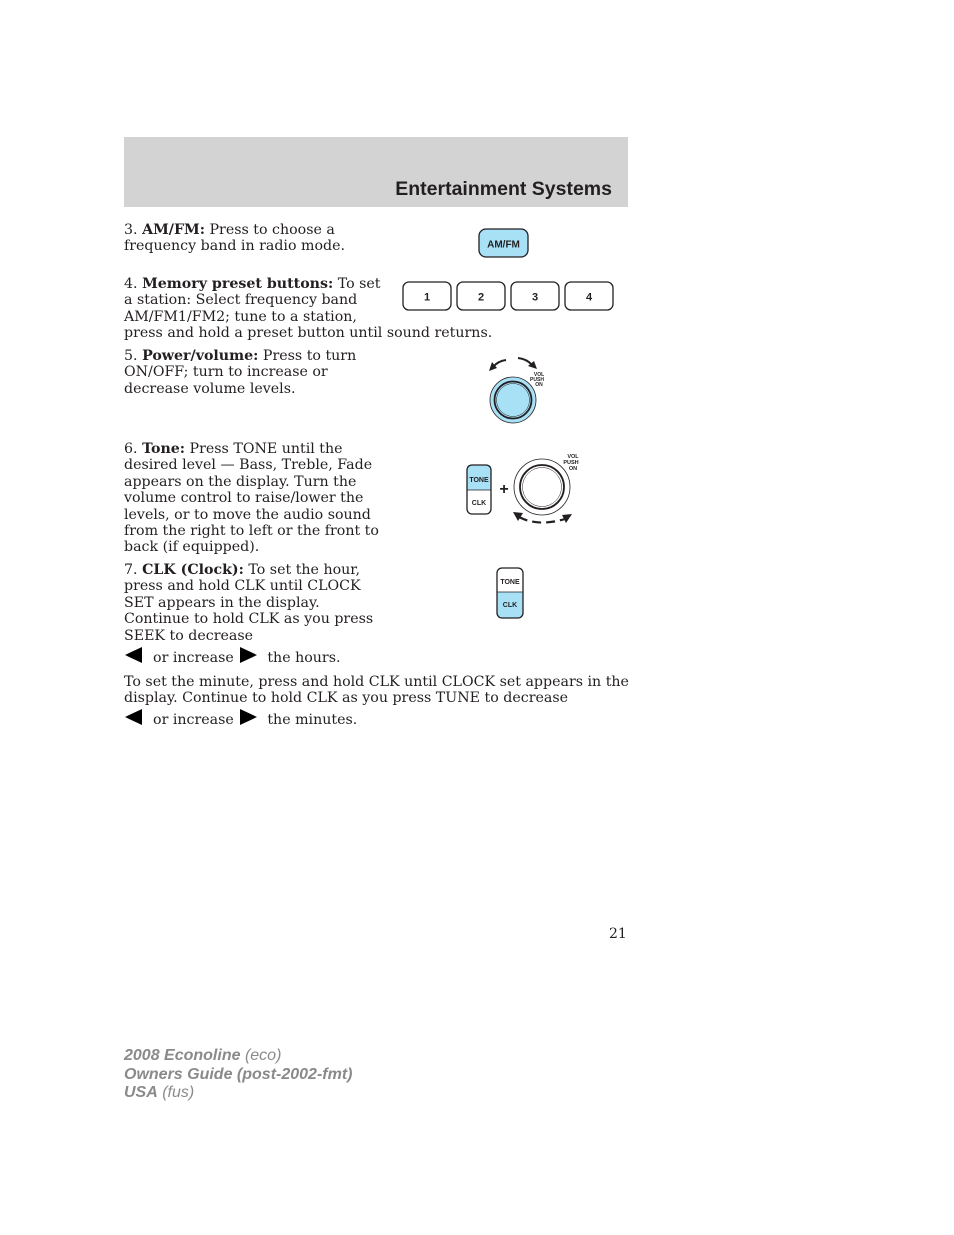 This screenshot has width=954, height=1235. I want to click on preset-label: 2, so click(481, 298).